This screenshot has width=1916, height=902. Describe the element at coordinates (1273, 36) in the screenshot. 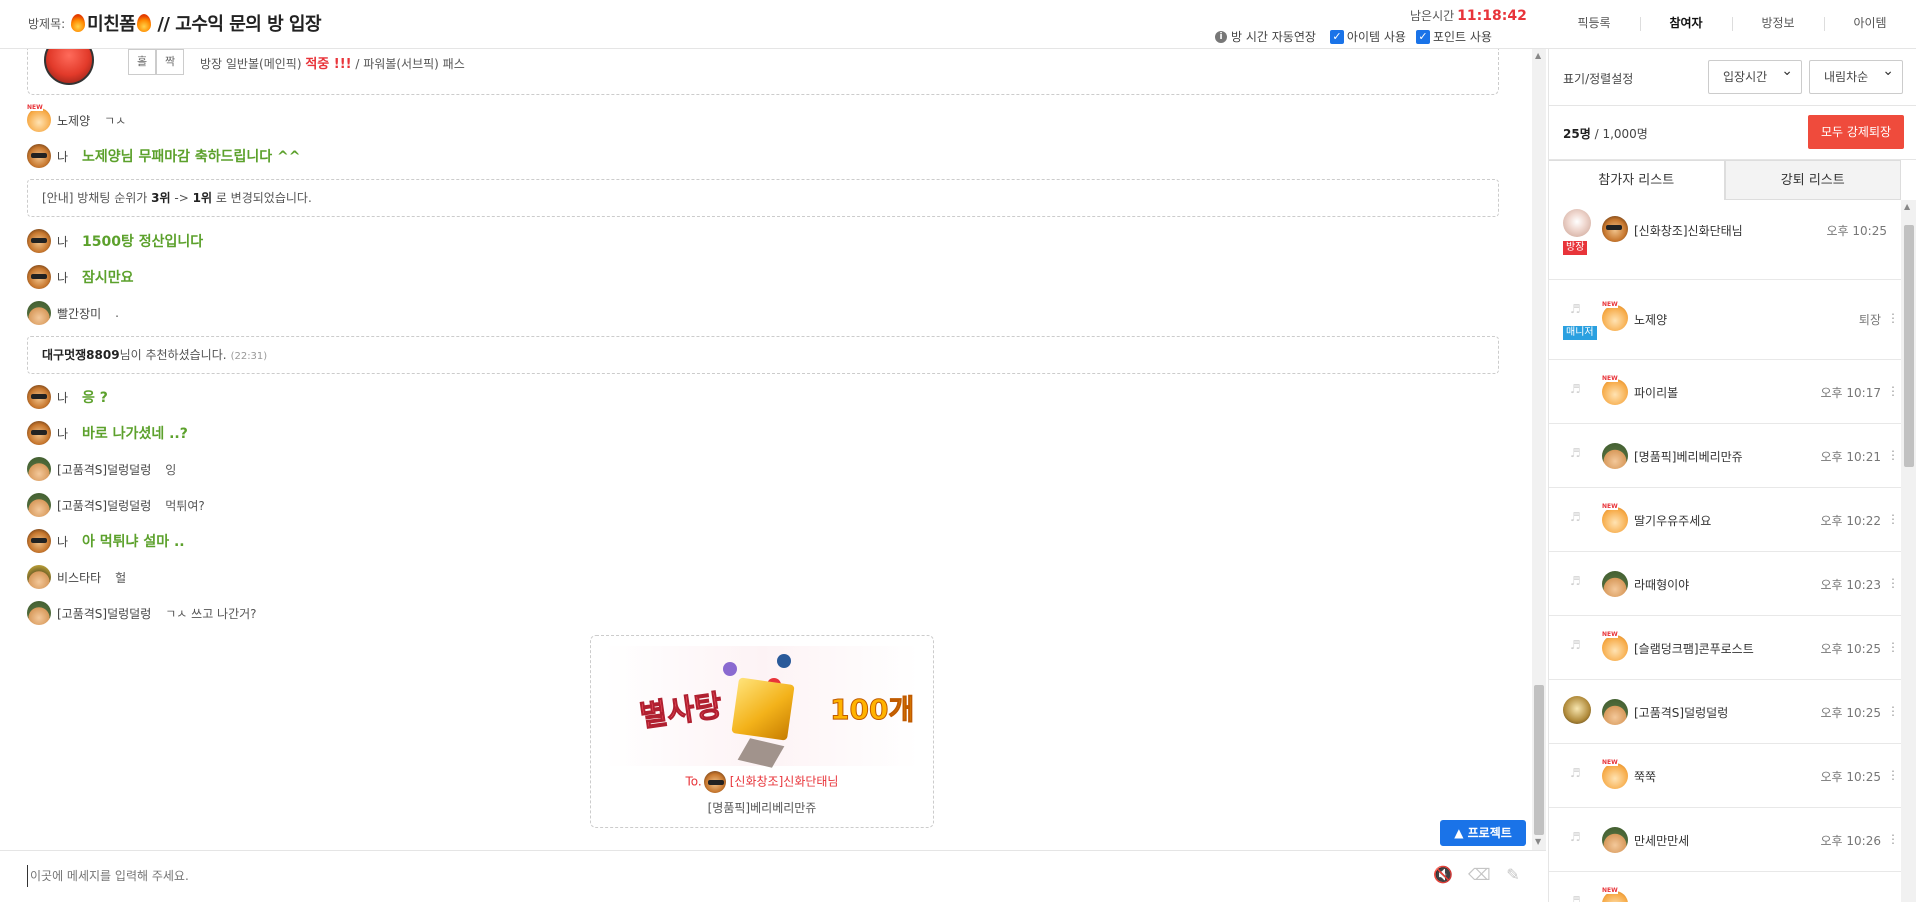

I see `auto-extend-label: 방 시간 자동연장` at that location.